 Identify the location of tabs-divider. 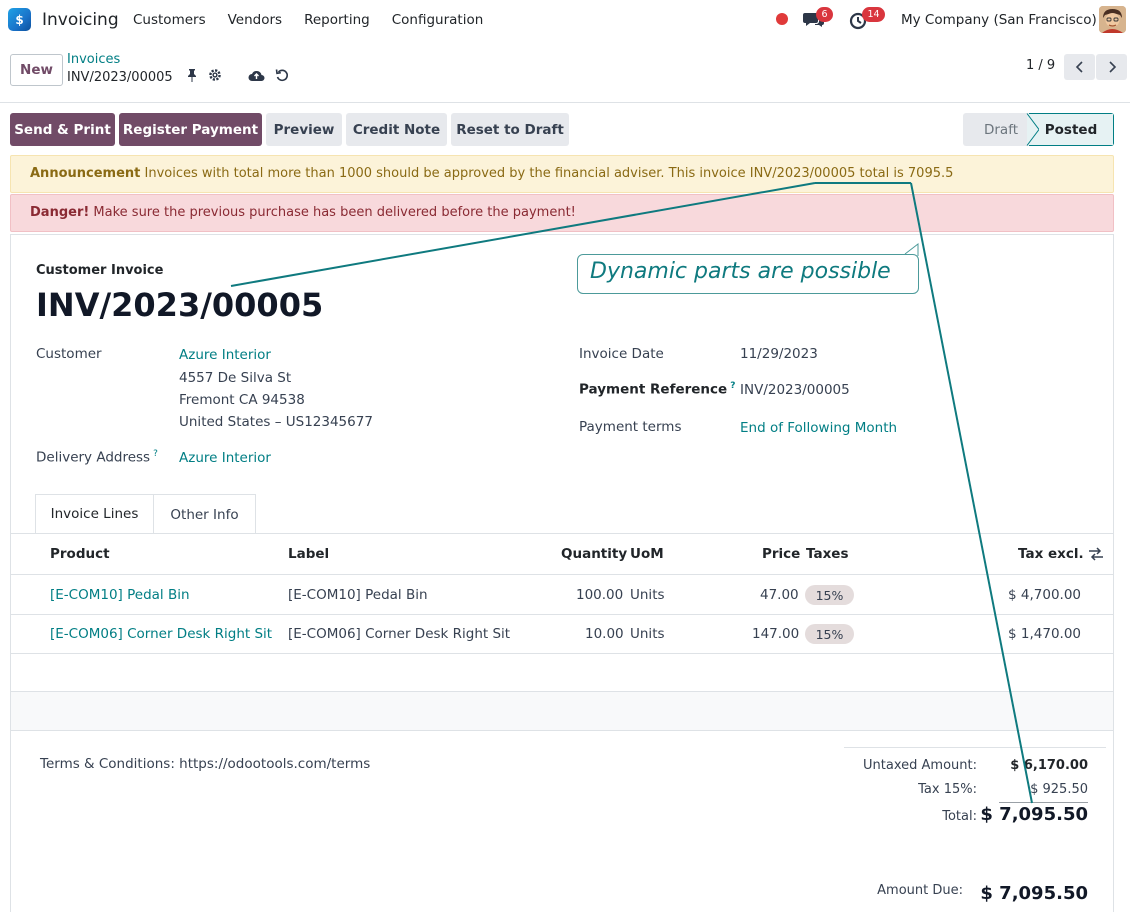
(562, 533).